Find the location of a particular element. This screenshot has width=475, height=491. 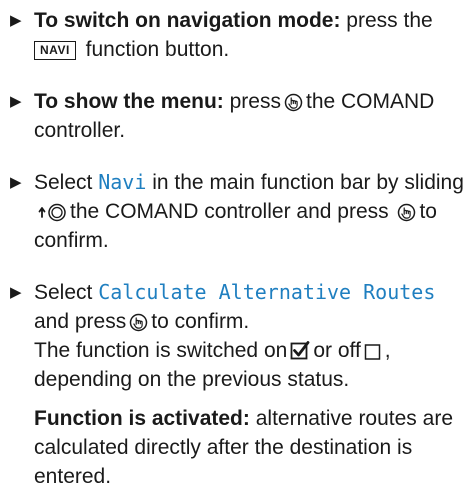

status-text-mid: or off is located at coordinates (337, 350).